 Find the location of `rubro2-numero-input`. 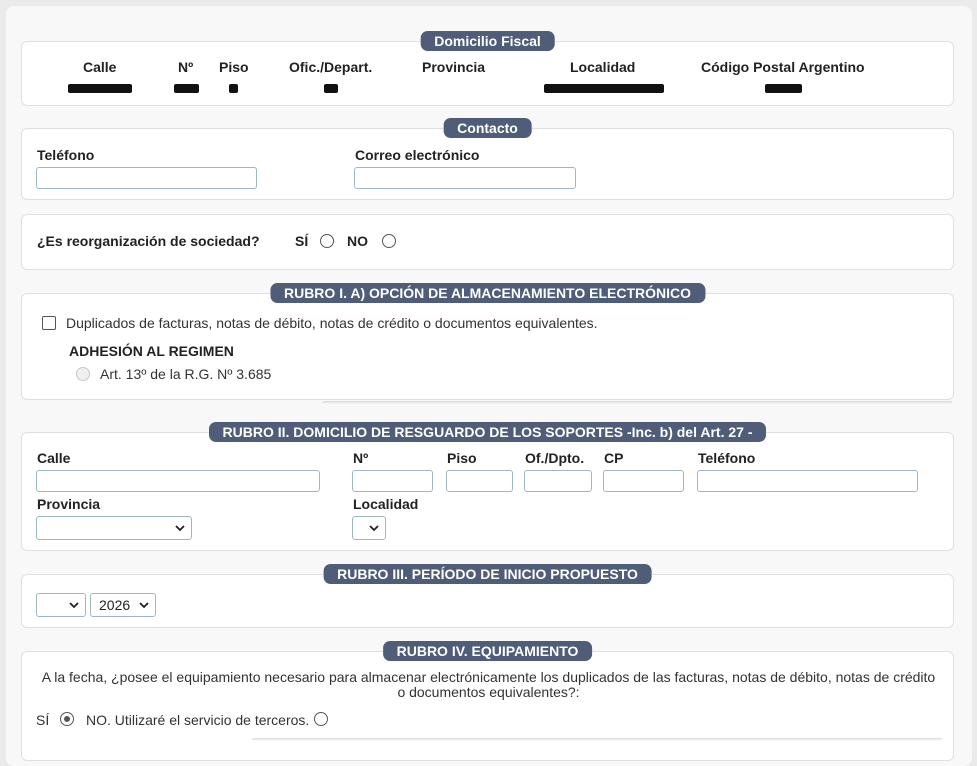

rubro2-numero-input is located at coordinates (392, 481).